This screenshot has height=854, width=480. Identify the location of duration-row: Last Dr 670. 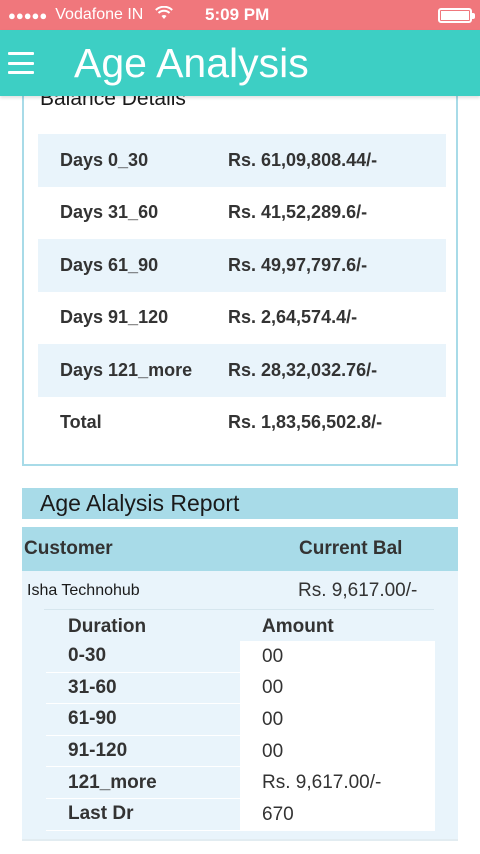
(240, 814).